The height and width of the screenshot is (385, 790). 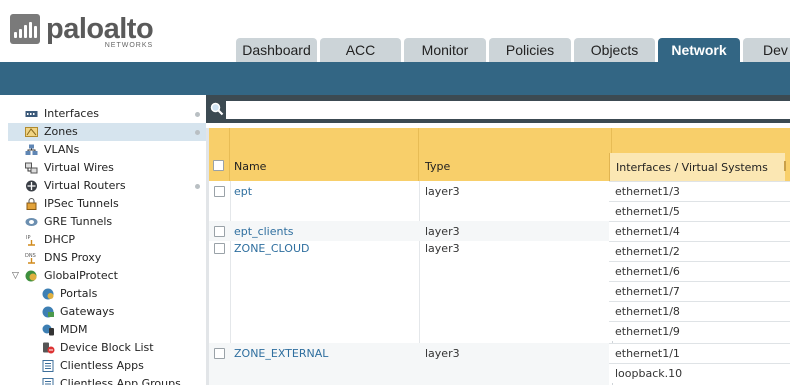 I want to click on ipsec-tunnels-icon, so click(x=31, y=204).